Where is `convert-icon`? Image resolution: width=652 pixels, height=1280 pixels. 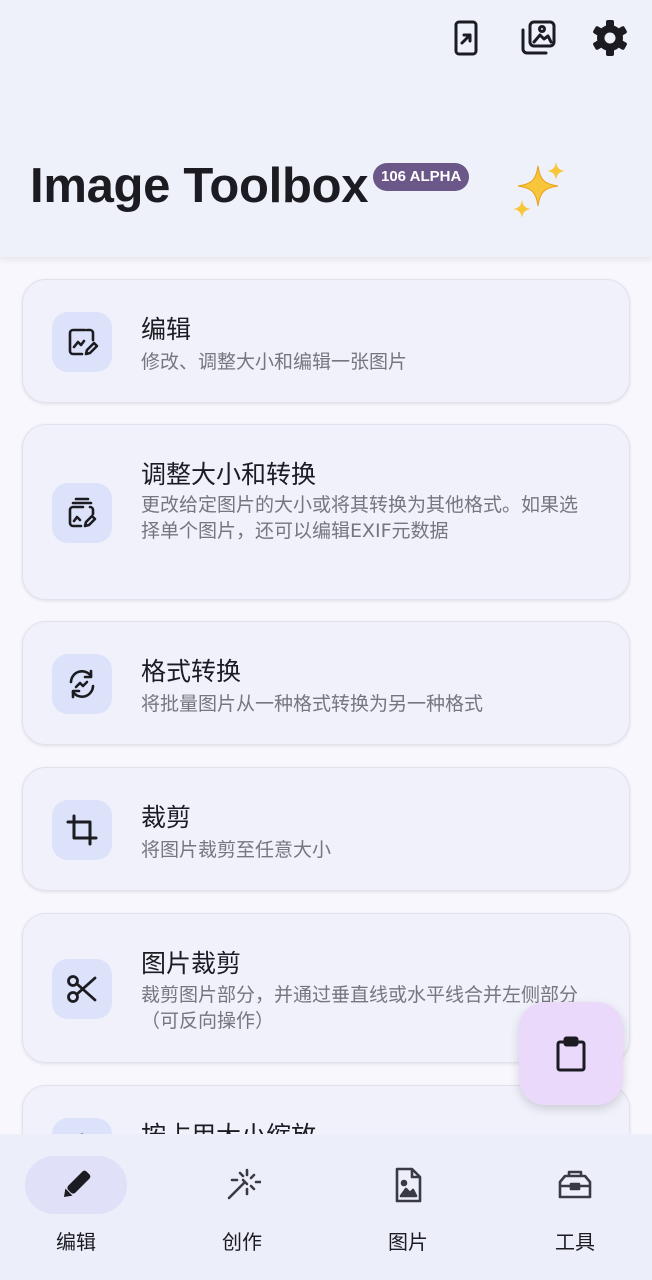
convert-icon is located at coordinates (82, 684).